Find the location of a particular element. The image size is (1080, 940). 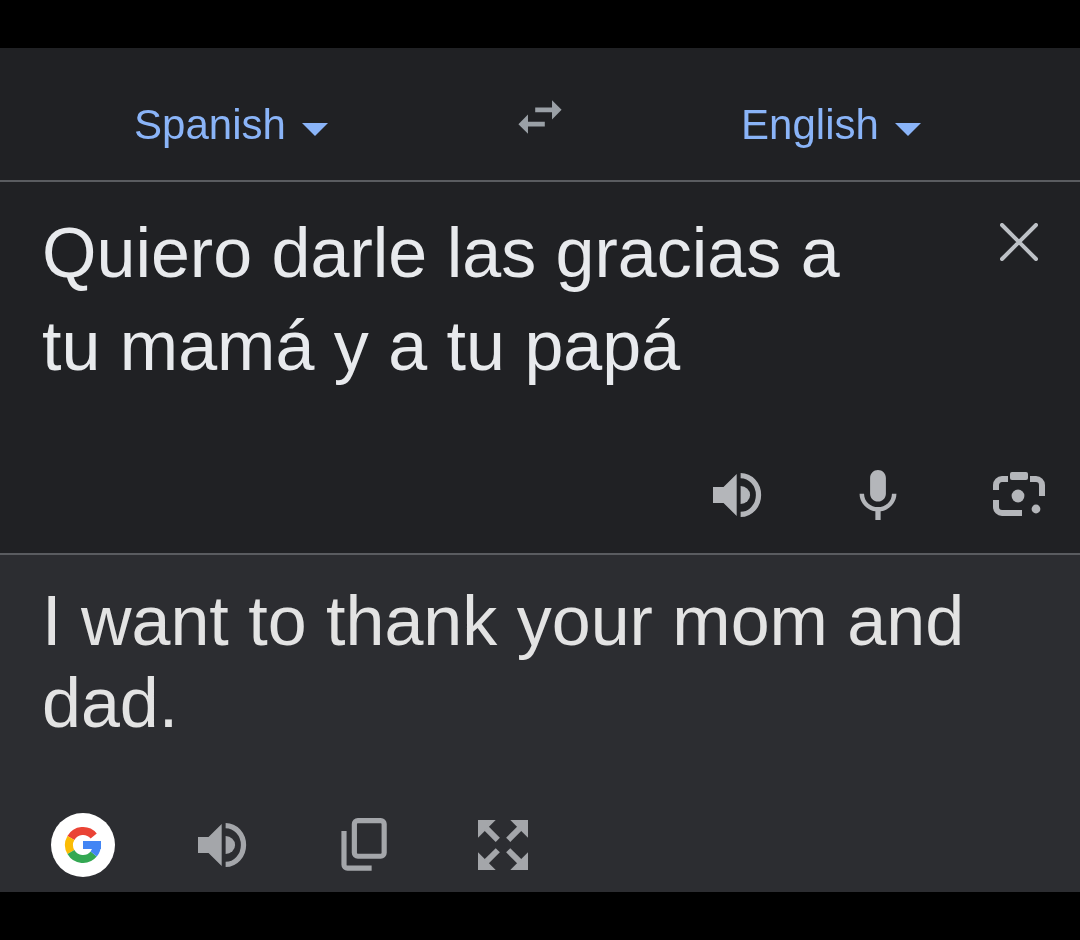

language-dropdown: English is located at coordinates (831, 125).